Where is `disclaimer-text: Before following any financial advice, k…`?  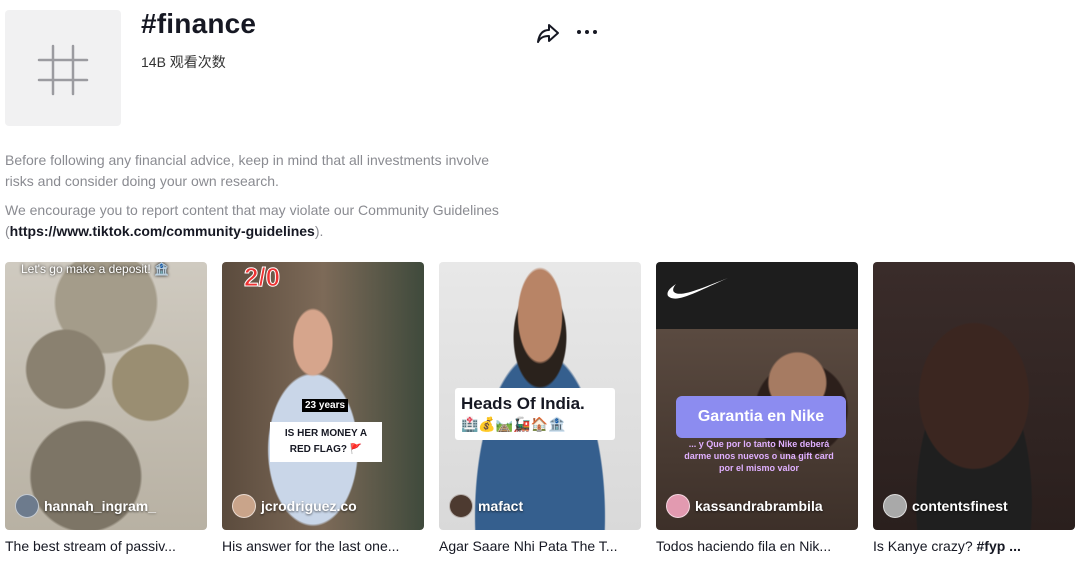 disclaimer-text: Before following any financial advice, k… is located at coordinates (247, 170).